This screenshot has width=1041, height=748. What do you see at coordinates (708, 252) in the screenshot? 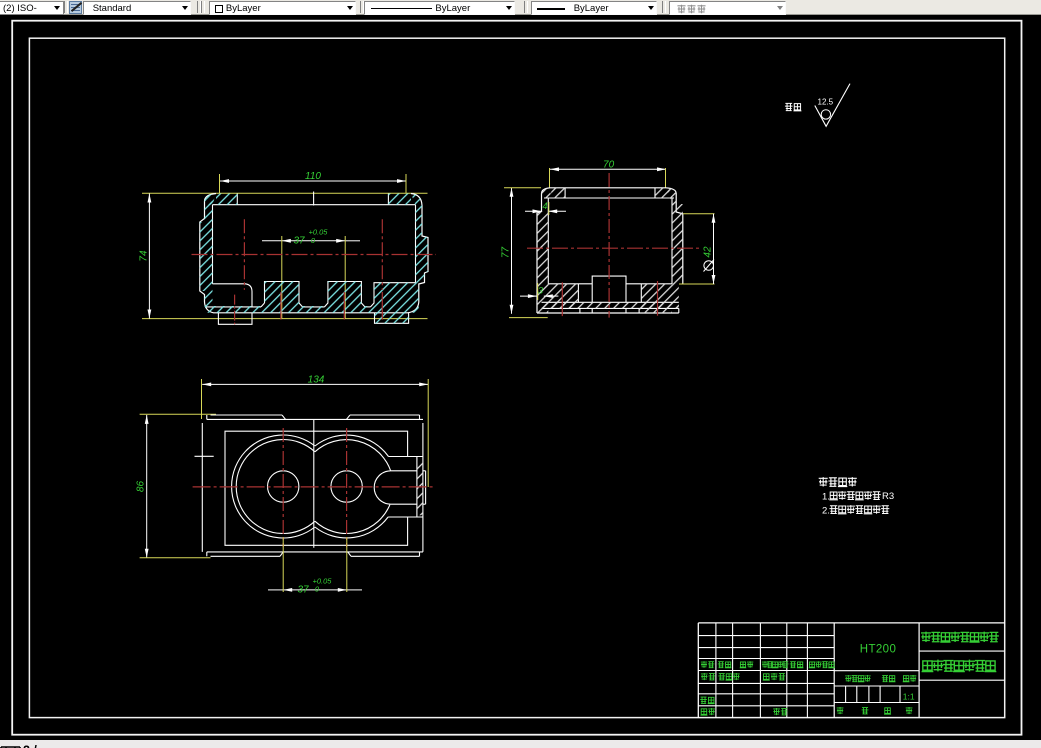
I see `svg-text: 42` at bounding box center [708, 252].